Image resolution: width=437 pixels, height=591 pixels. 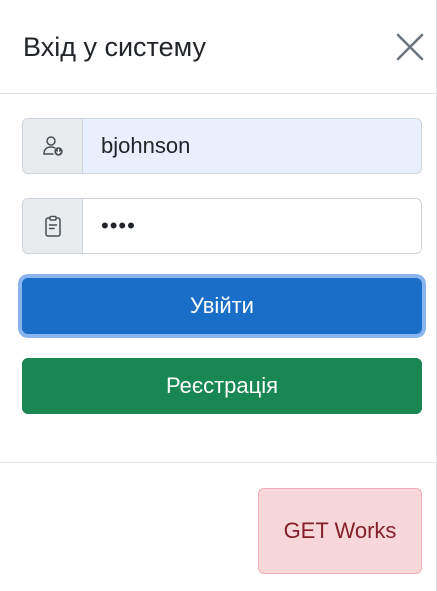 I want to click on username-input, so click(x=252, y=146).